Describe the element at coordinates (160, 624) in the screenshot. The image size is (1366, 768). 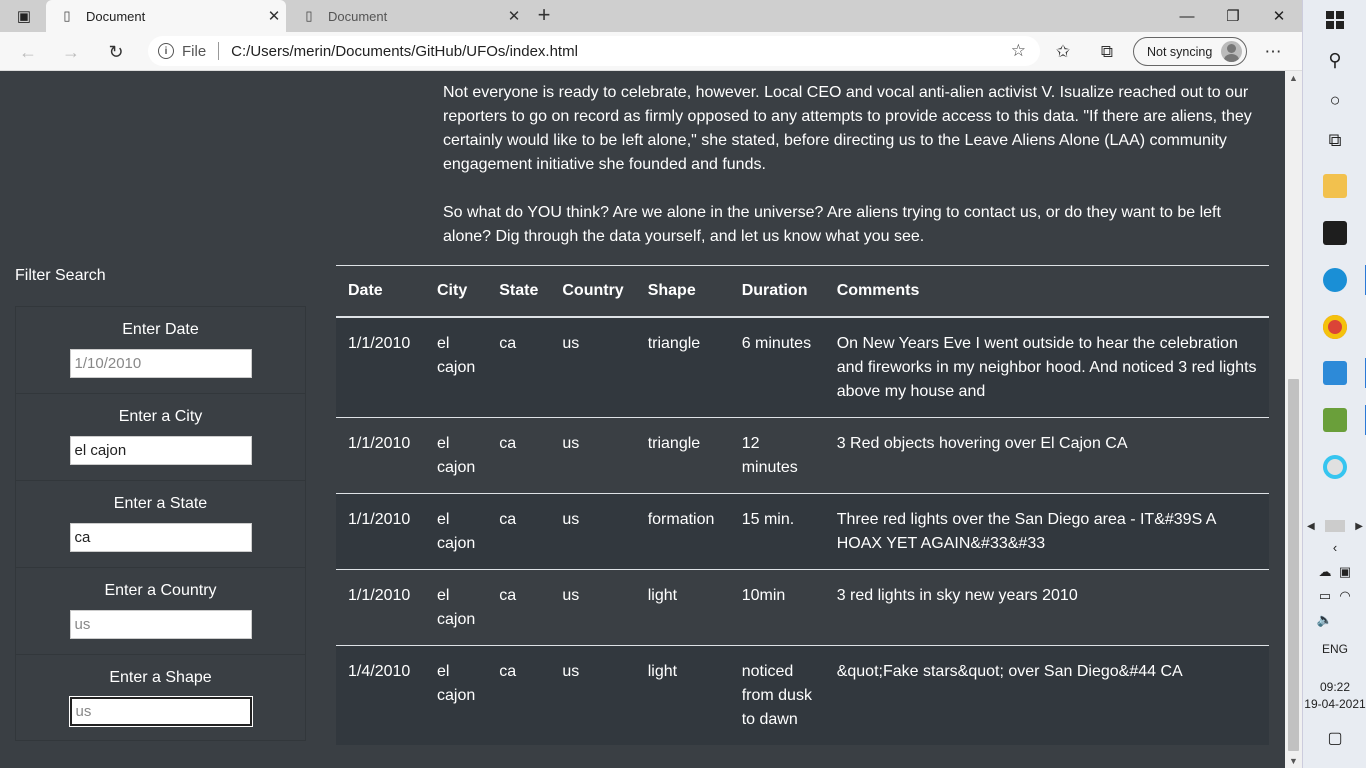
I see `country-input` at that location.